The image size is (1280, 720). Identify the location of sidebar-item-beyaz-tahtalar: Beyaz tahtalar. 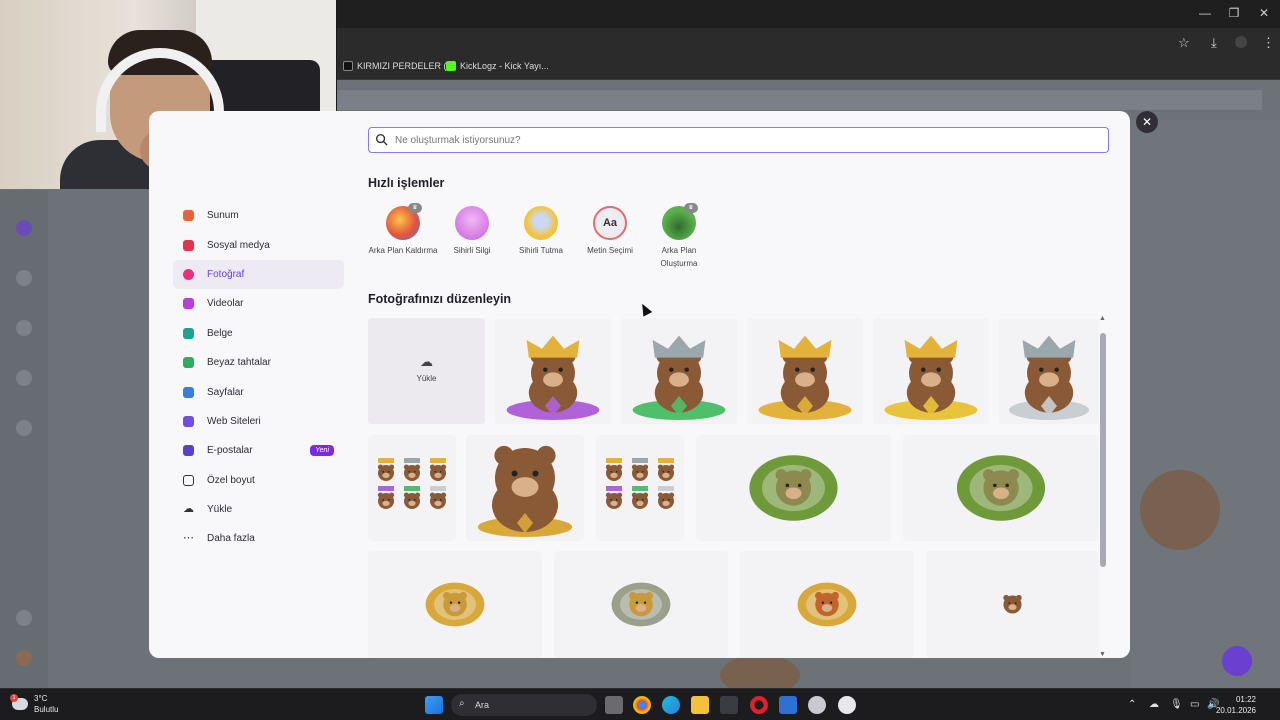
(258, 362).